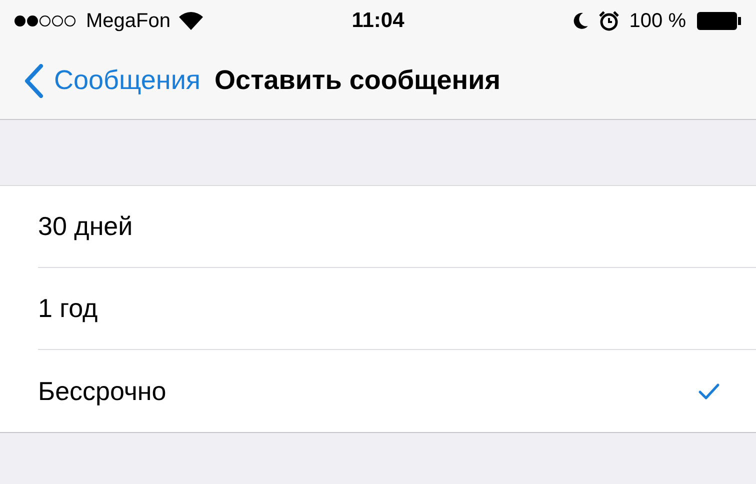 Image resolution: width=756 pixels, height=484 pixels. I want to click on moon-icon, so click(581, 21).